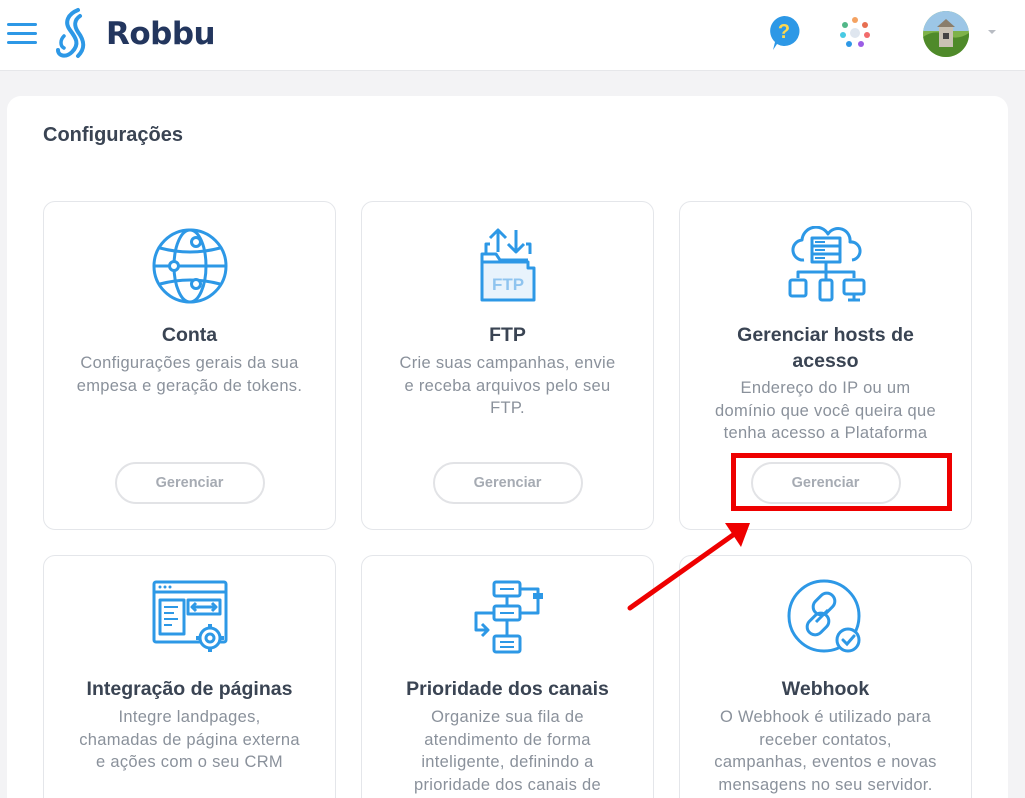 The width and height of the screenshot is (1025, 798). What do you see at coordinates (189, 335) in the screenshot?
I see `card-title: Conta` at bounding box center [189, 335].